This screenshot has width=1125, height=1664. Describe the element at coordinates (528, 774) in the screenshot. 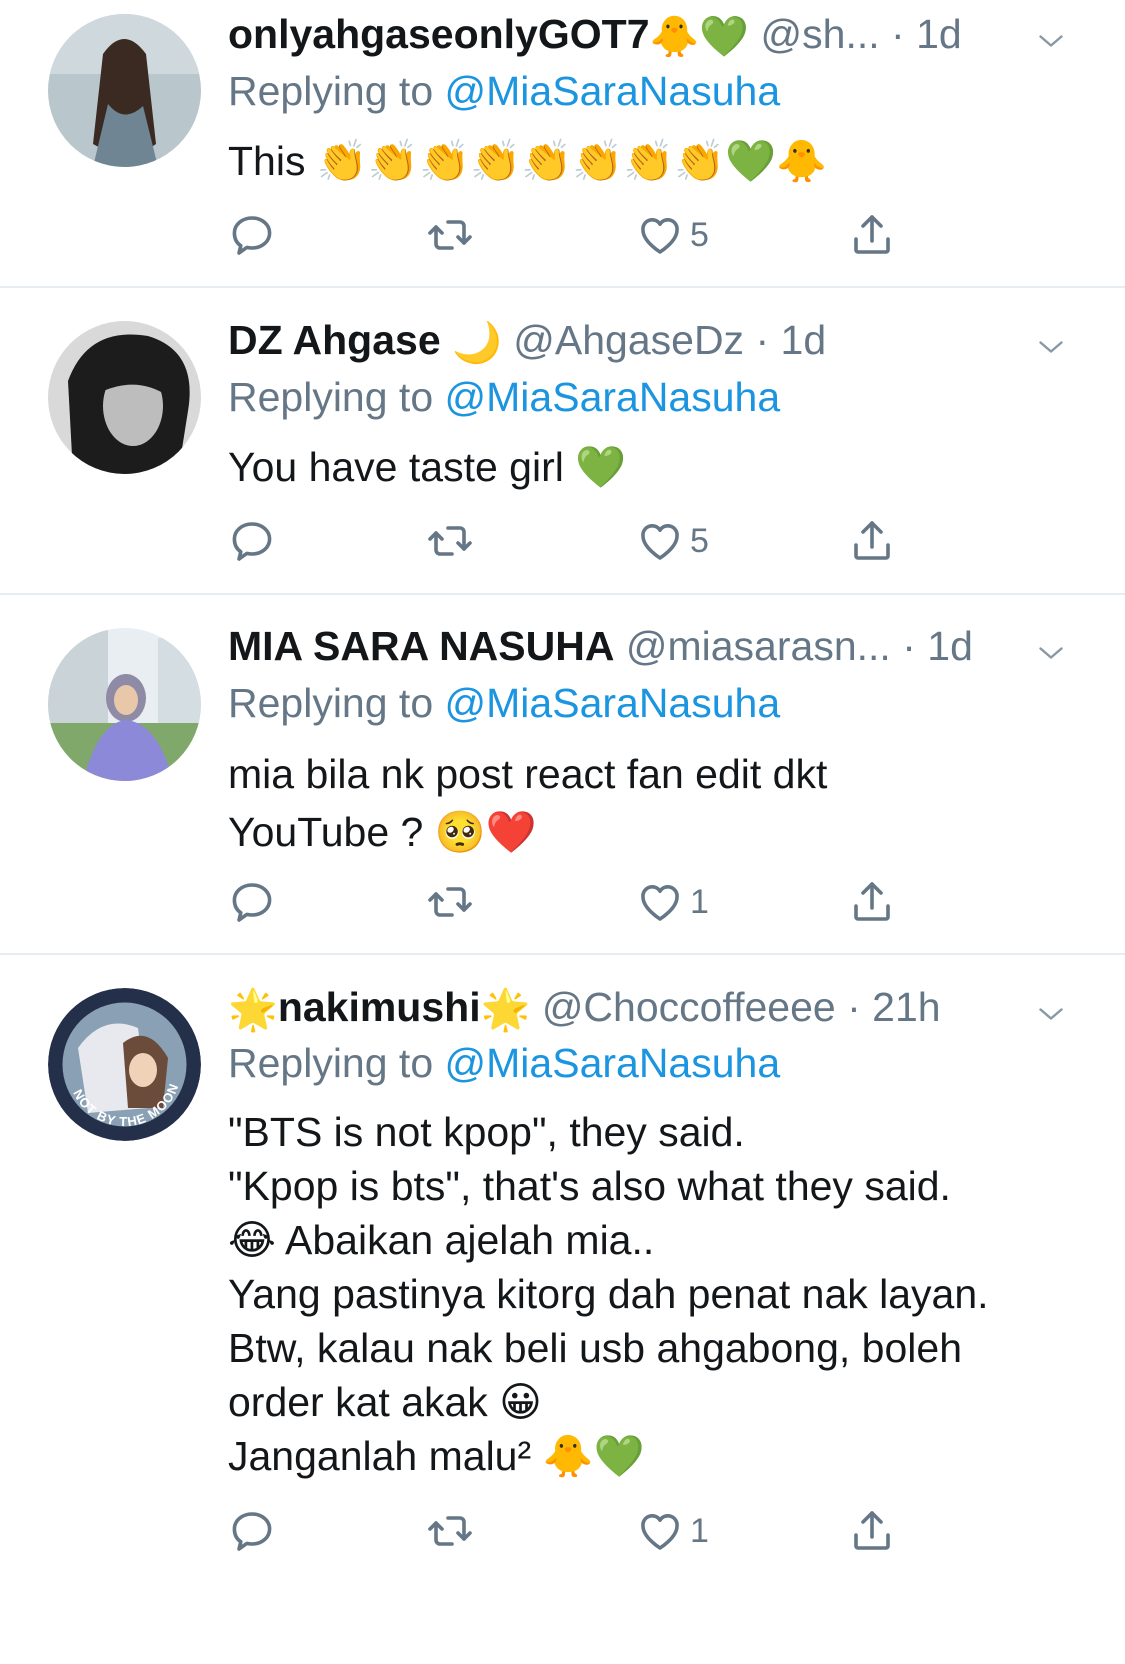

I see `tweet-text-line: mia bila nk post react fan edit dkt` at that location.